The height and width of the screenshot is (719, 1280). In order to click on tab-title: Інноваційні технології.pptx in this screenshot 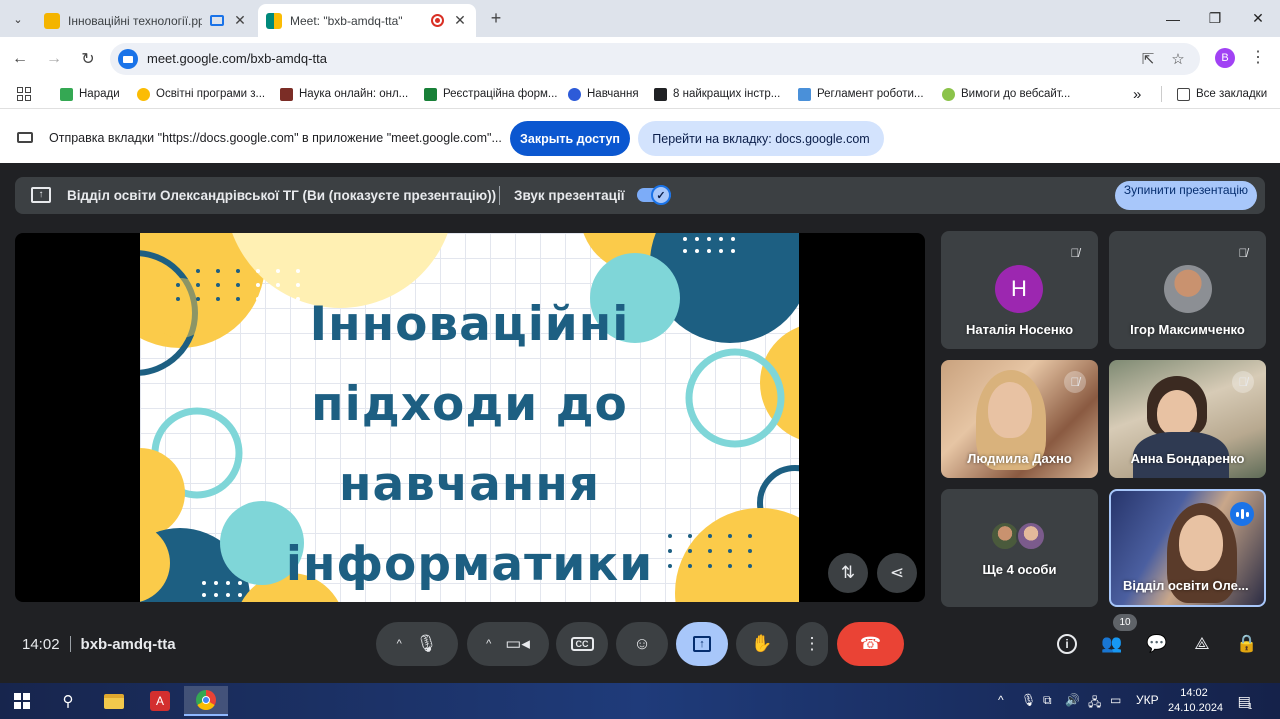, I will do `click(135, 20)`.